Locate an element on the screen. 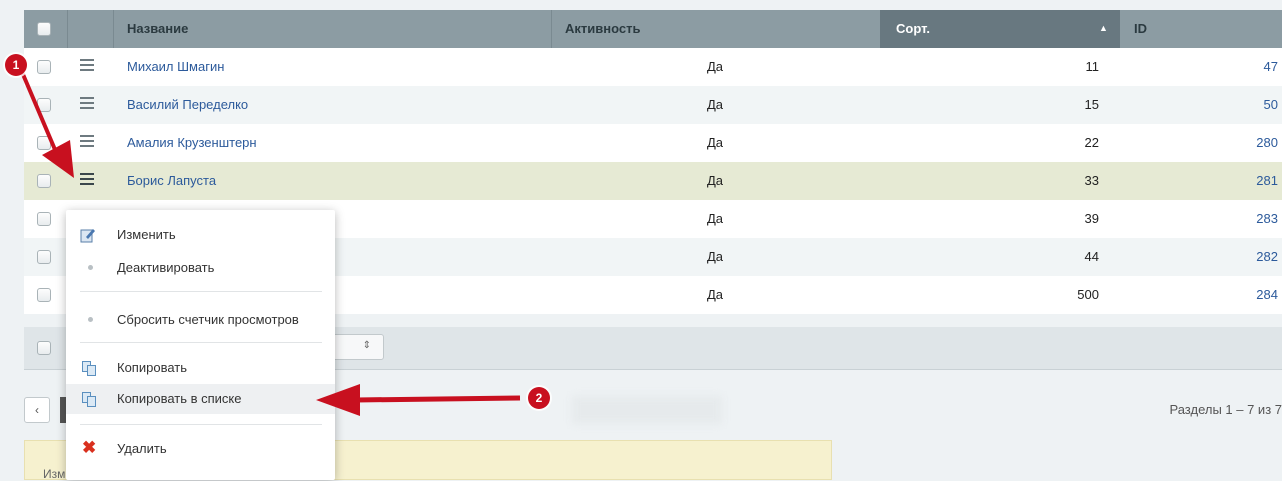  annotation-badge-1: 1 is located at coordinates (16, 65).